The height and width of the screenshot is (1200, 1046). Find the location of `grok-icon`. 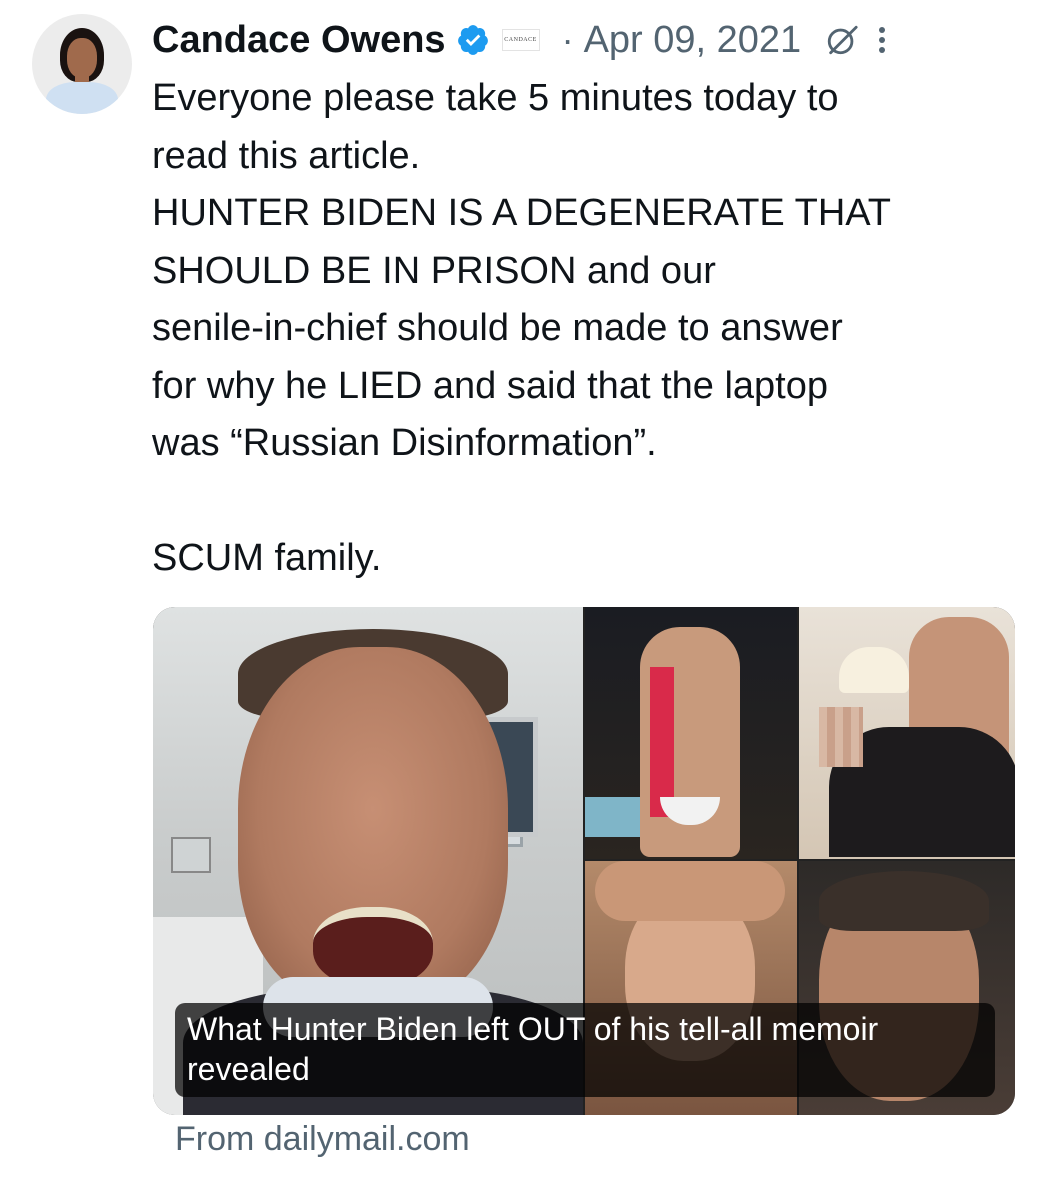

grok-icon is located at coordinates (842, 40).